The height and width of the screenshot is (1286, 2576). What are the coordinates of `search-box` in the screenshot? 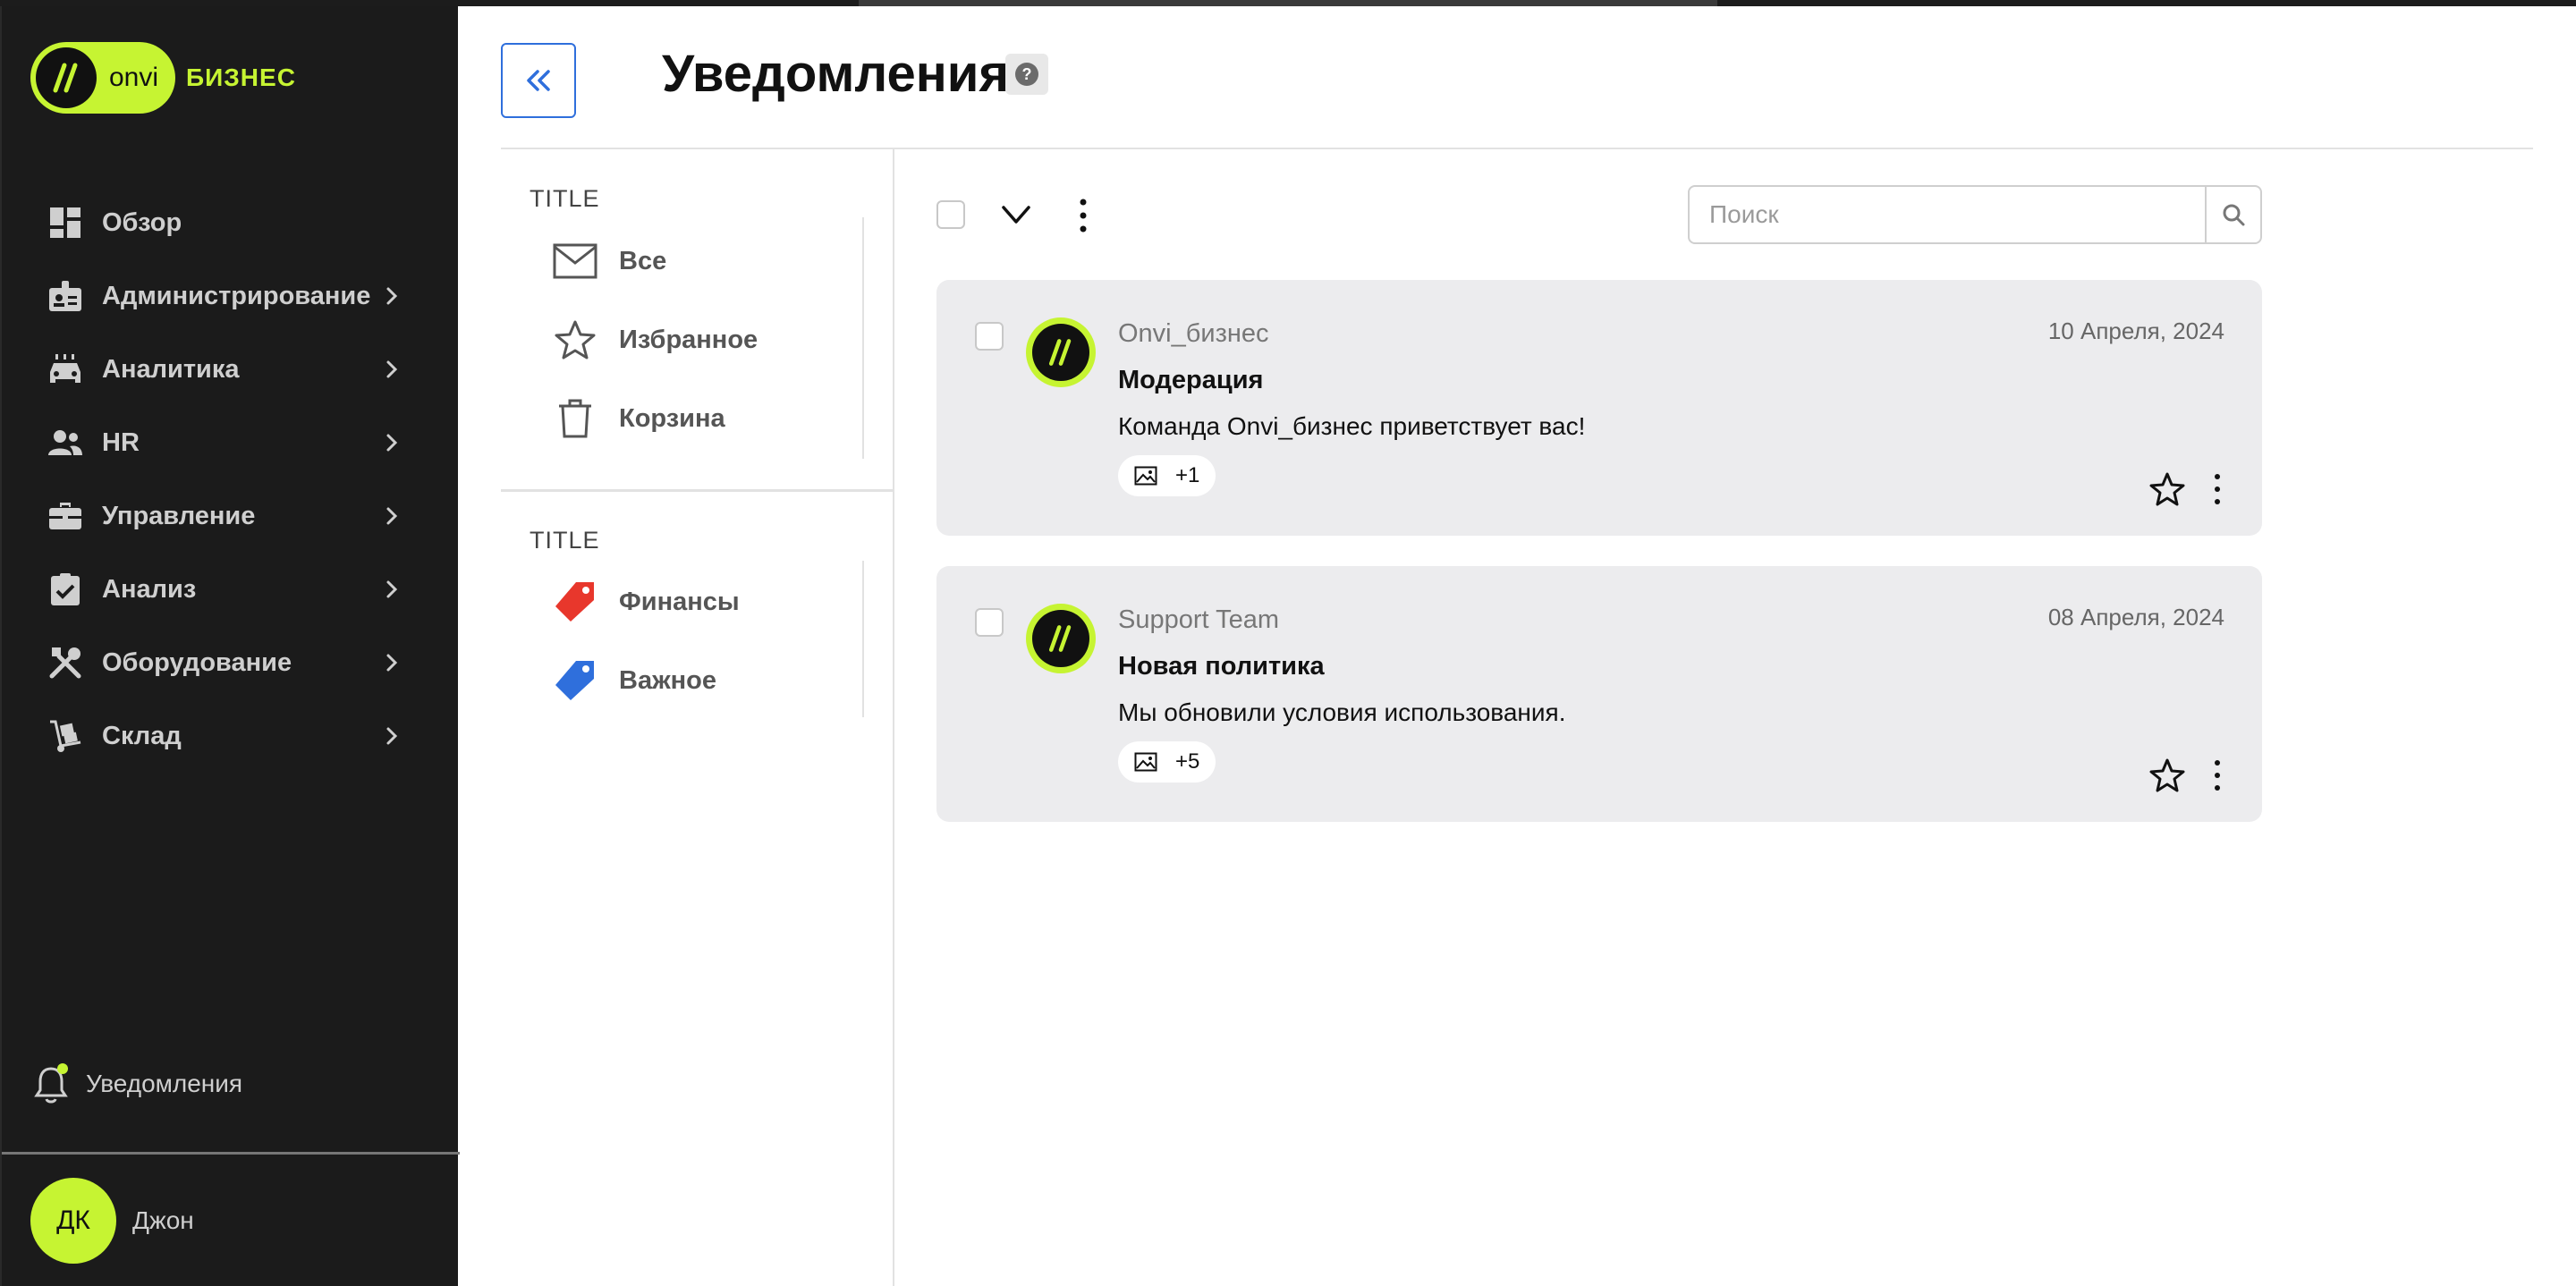 It's located at (1975, 214).